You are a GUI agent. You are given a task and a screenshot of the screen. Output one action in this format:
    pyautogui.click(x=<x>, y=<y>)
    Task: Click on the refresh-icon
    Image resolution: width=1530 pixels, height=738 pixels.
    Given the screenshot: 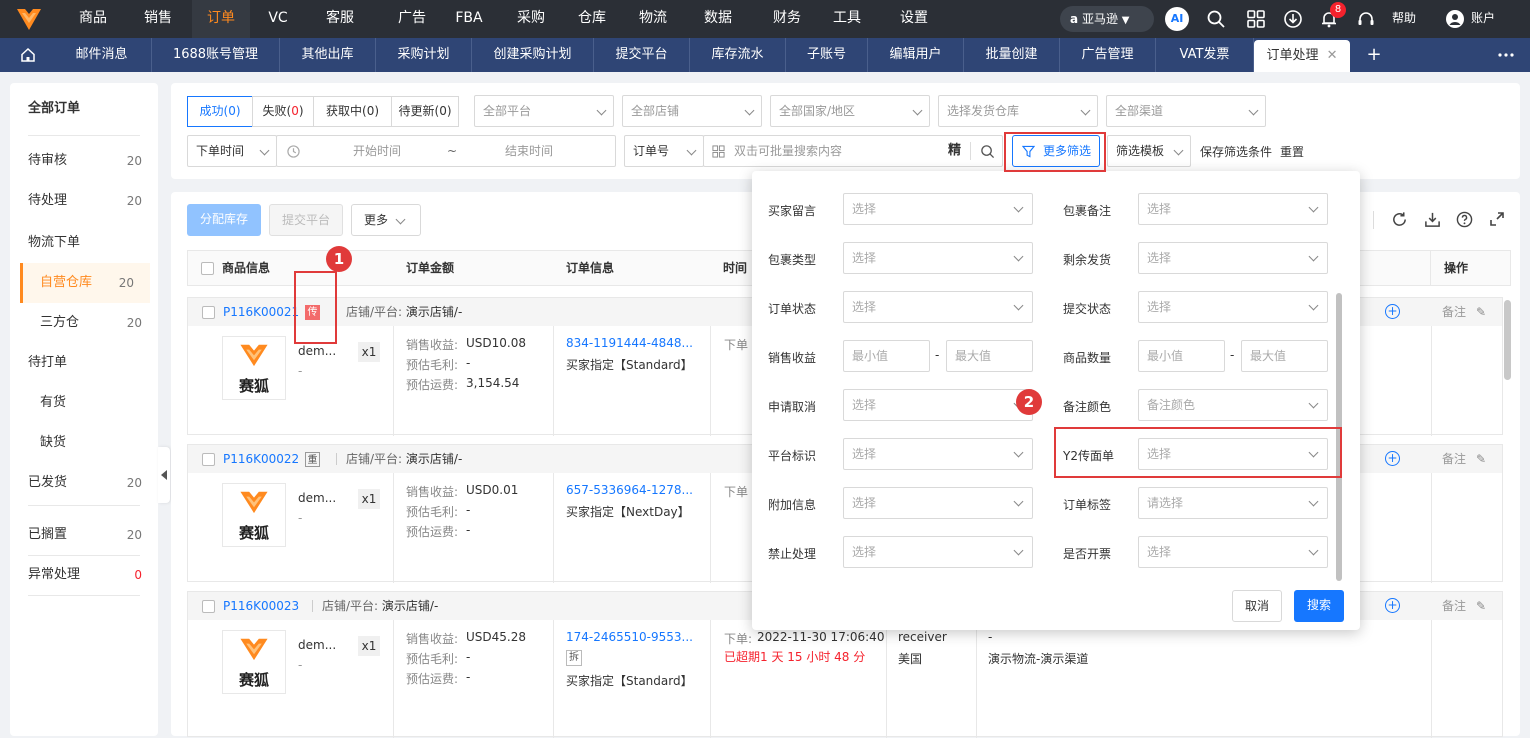 What is the action you would take?
    pyautogui.click(x=1399, y=219)
    